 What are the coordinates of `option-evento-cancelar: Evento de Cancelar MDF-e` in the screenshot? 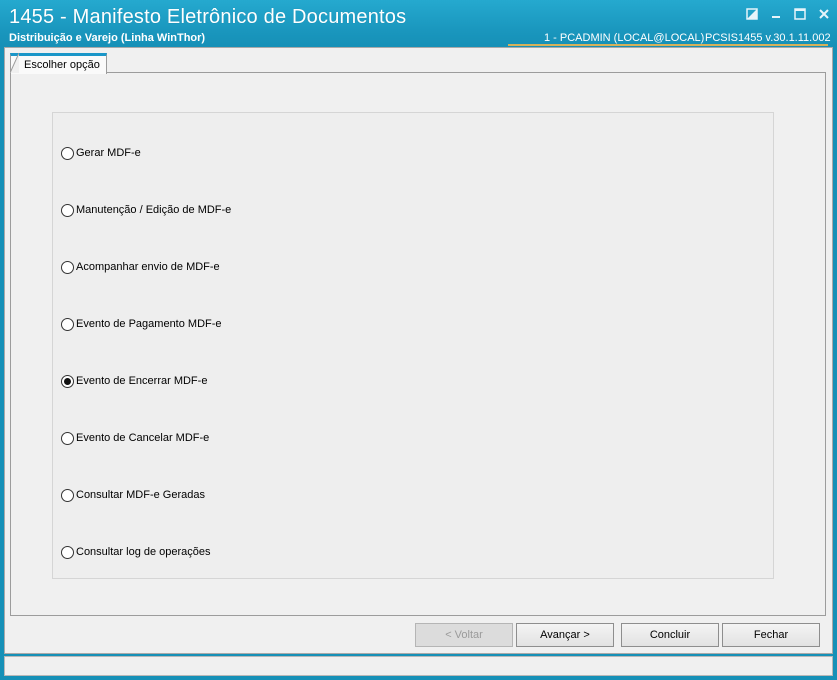 It's located at (135, 438).